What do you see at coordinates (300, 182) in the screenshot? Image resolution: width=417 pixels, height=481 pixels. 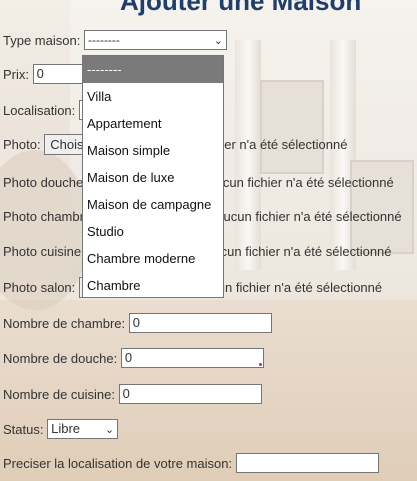 I see `photo-douche-file-status: Aucun fichier n'a été sélectionné` at bounding box center [300, 182].